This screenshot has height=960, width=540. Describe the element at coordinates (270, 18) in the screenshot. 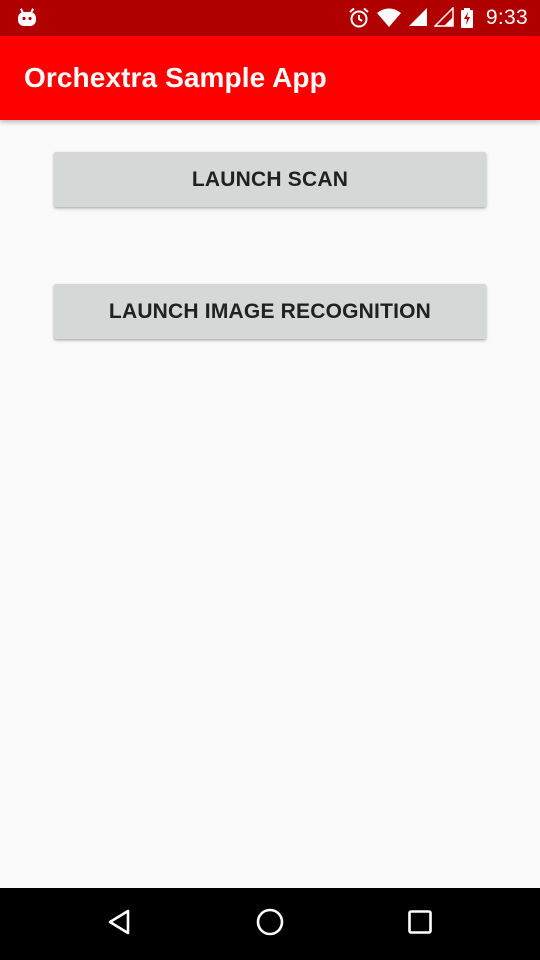

I see `status-bar: 9:33` at that location.